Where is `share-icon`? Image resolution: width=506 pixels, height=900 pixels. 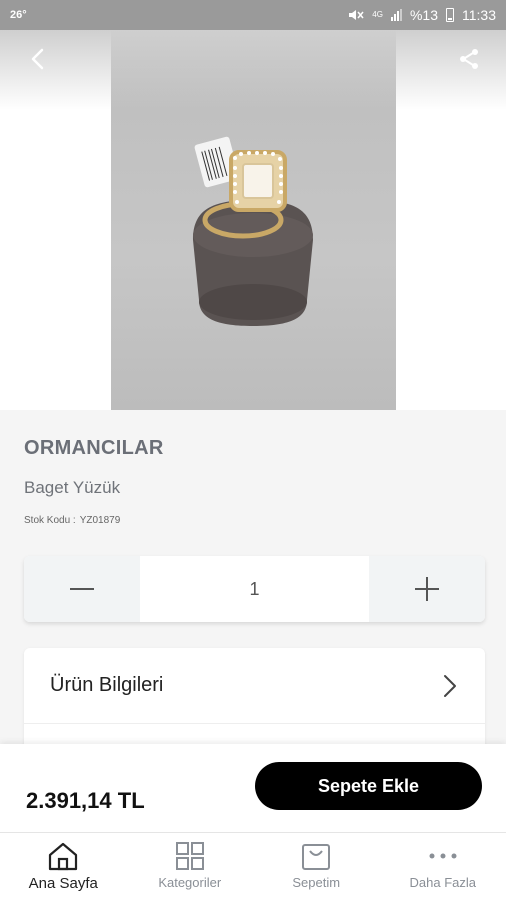 share-icon is located at coordinates (469, 59).